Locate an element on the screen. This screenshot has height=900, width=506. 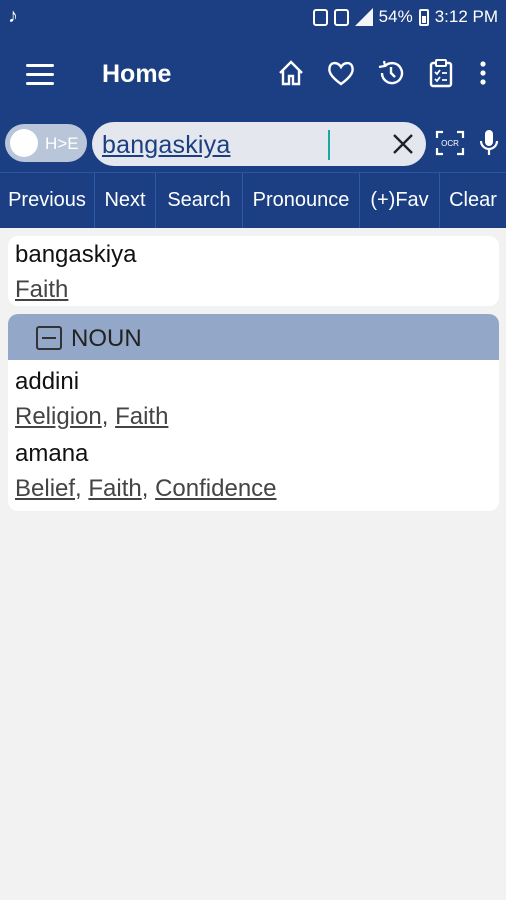
status-right: 54% 3:12 PM is located at coordinates (405, 17).